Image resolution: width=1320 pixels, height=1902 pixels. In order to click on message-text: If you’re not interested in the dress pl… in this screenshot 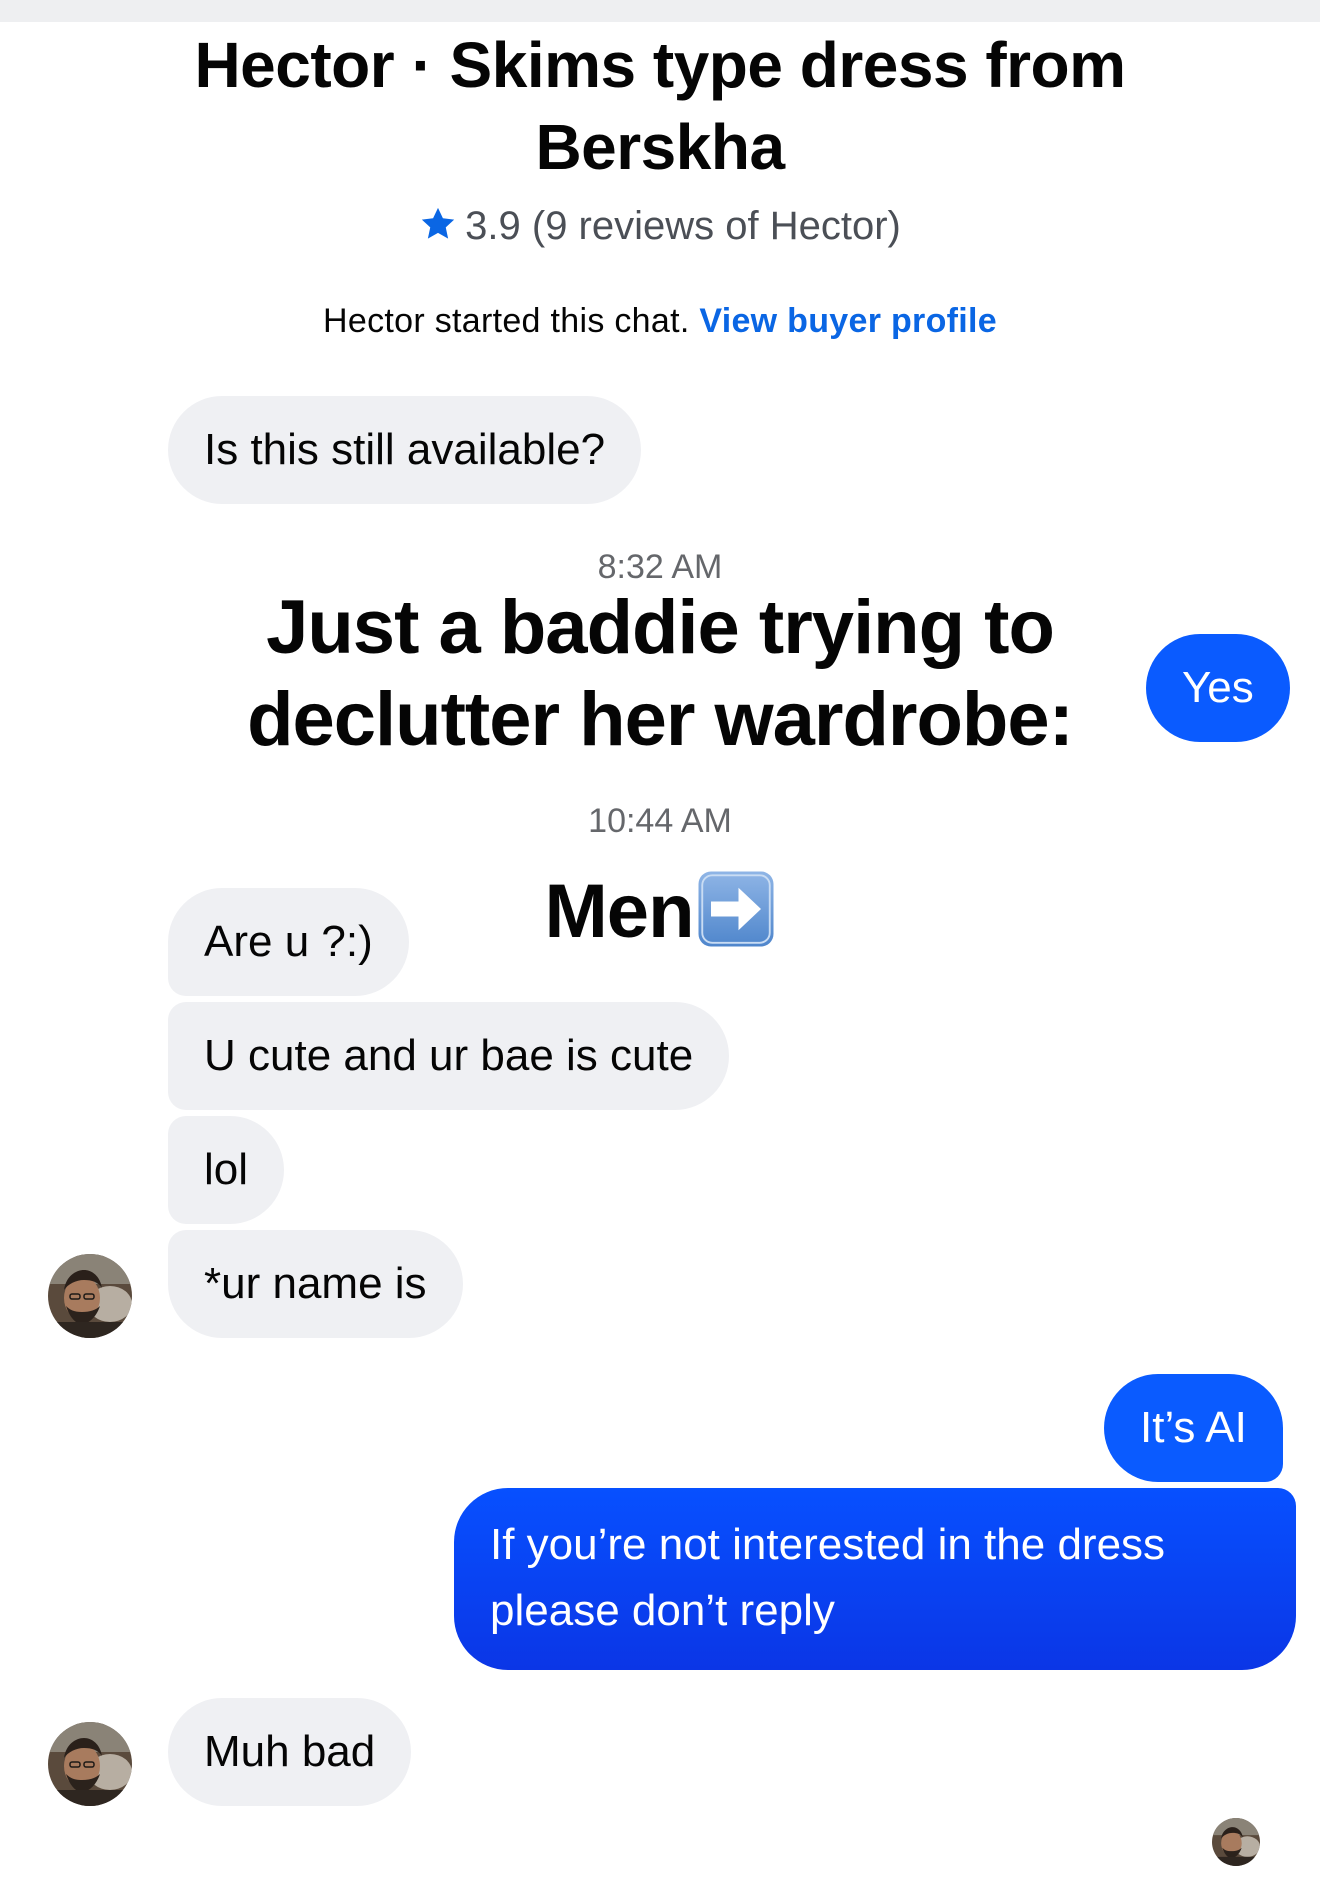, I will do `click(828, 1577)`.